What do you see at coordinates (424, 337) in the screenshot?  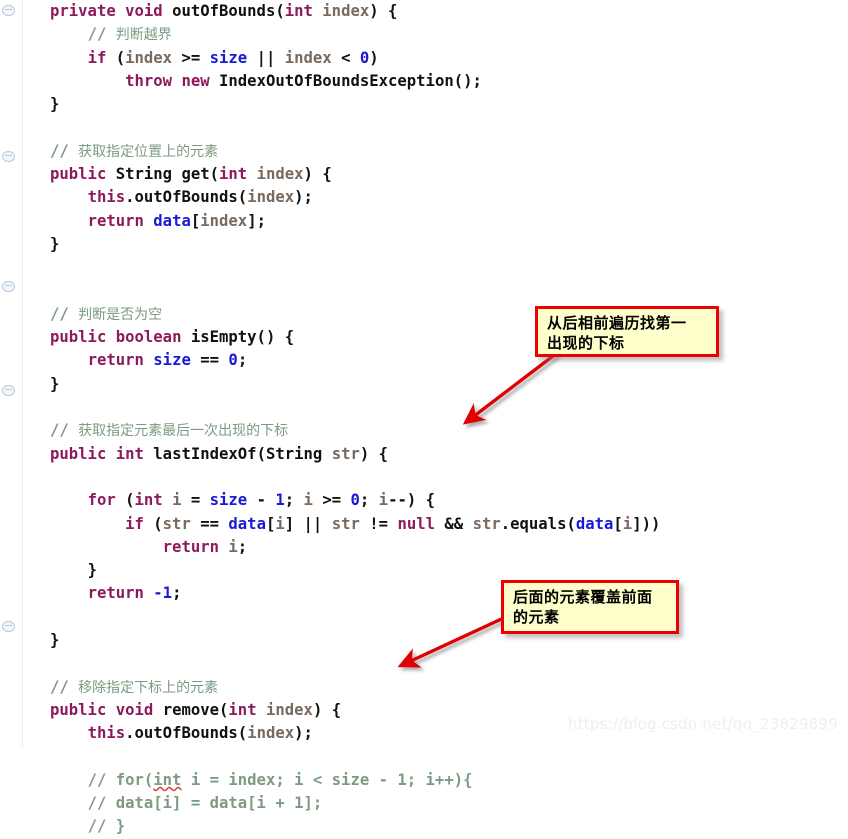 I see `code-line: public boolean isEmpty() {` at bounding box center [424, 337].